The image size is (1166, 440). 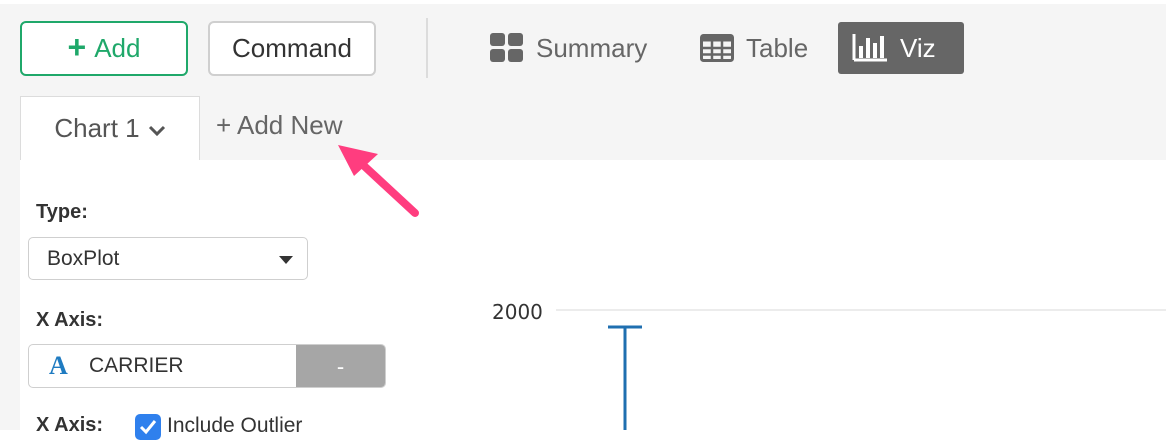 I want to click on add-button-label: Add, so click(x=117, y=48).